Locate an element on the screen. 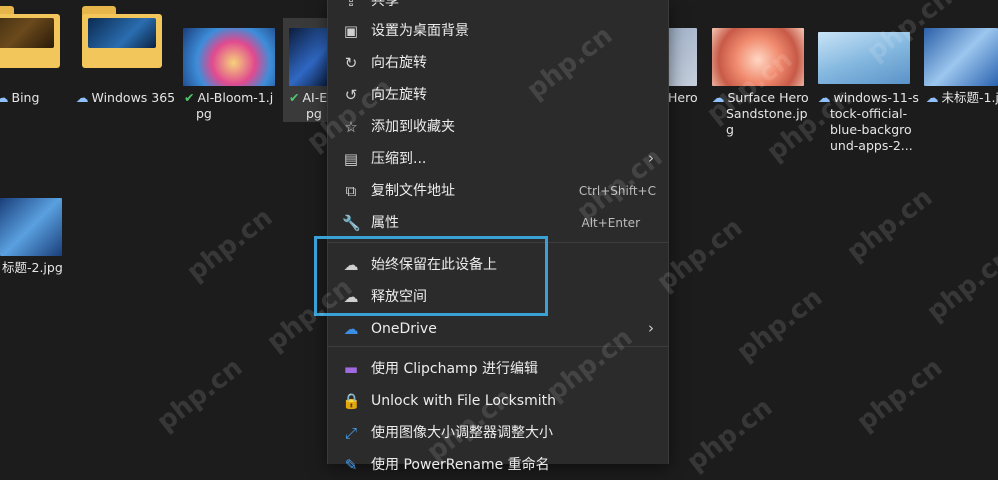 This screenshot has height=480, width=998. menu-item-label: 添加到收藏夹 is located at coordinates (413, 127).